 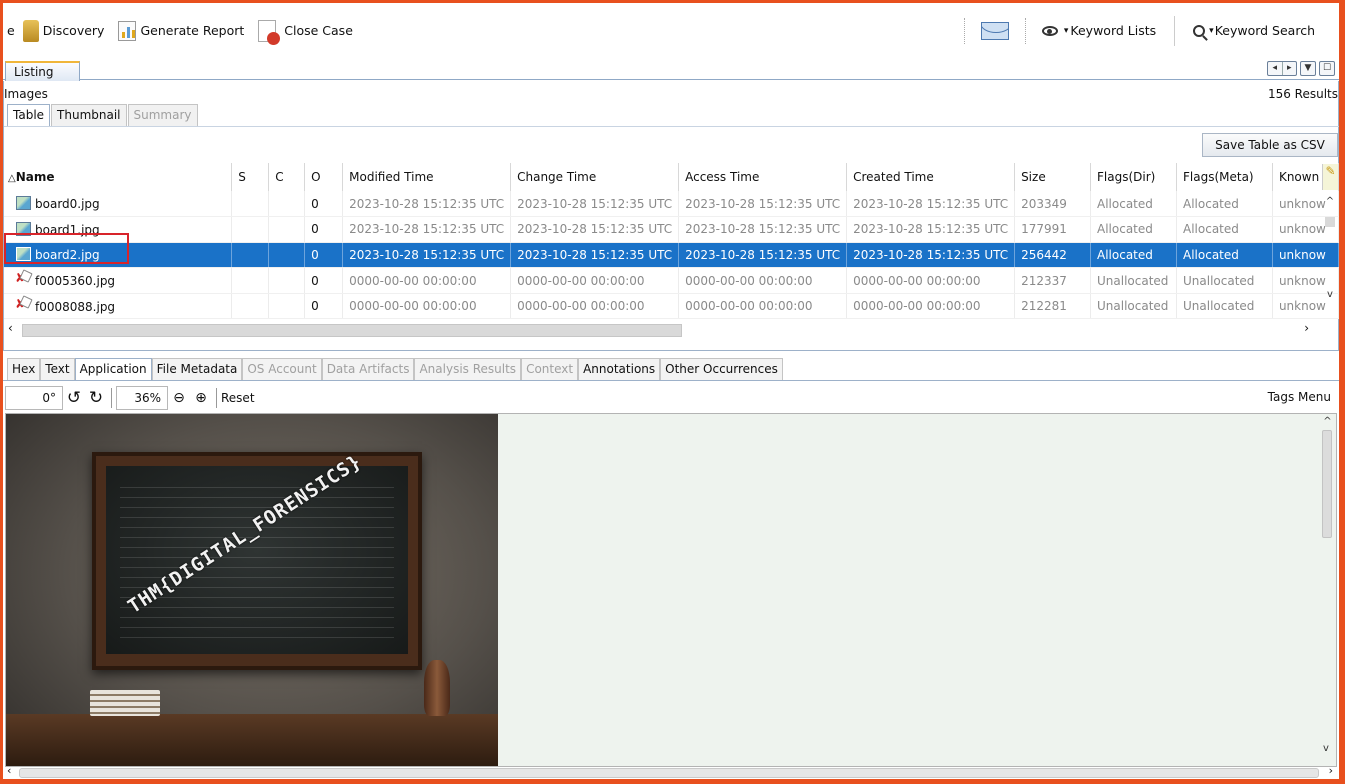 What do you see at coordinates (118, 255) in the screenshot?
I see `file-name-cell: board2.jpg` at bounding box center [118, 255].